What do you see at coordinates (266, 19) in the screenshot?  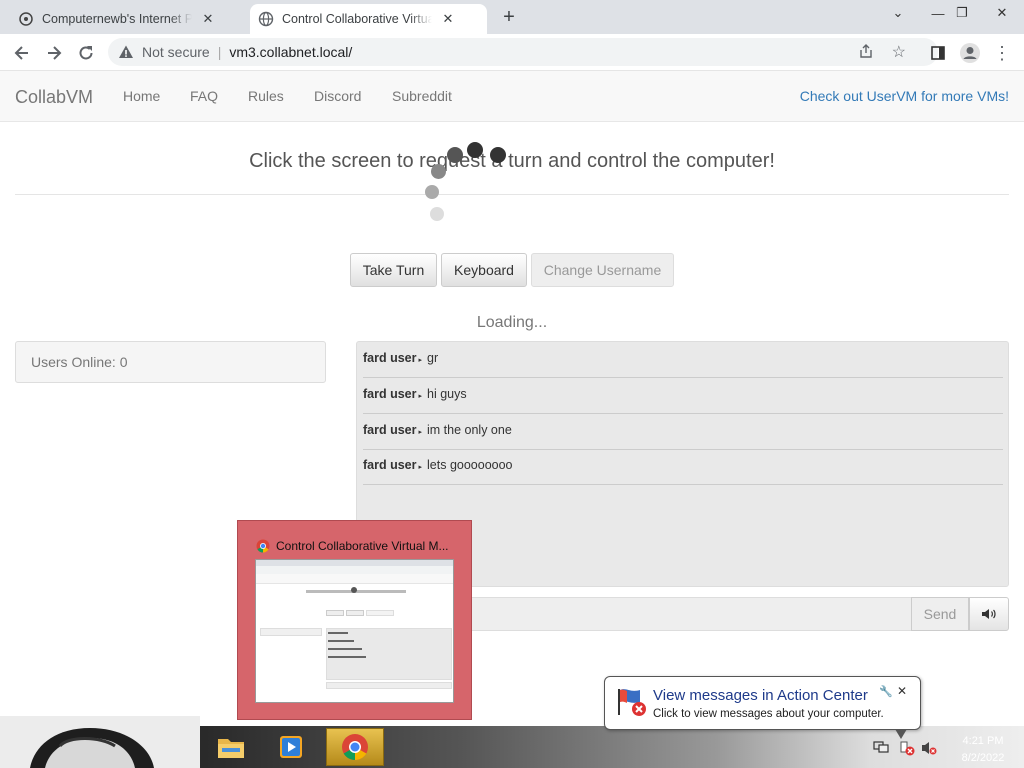 I see `globe-icon` at bounding box center [266, 19].